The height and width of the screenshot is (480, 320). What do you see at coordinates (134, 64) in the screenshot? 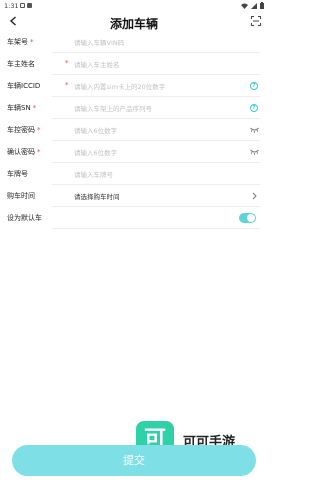
I see `owner-name-row: 车主姓名 * 请输入车主姓名` at bounding box center [134, 64].